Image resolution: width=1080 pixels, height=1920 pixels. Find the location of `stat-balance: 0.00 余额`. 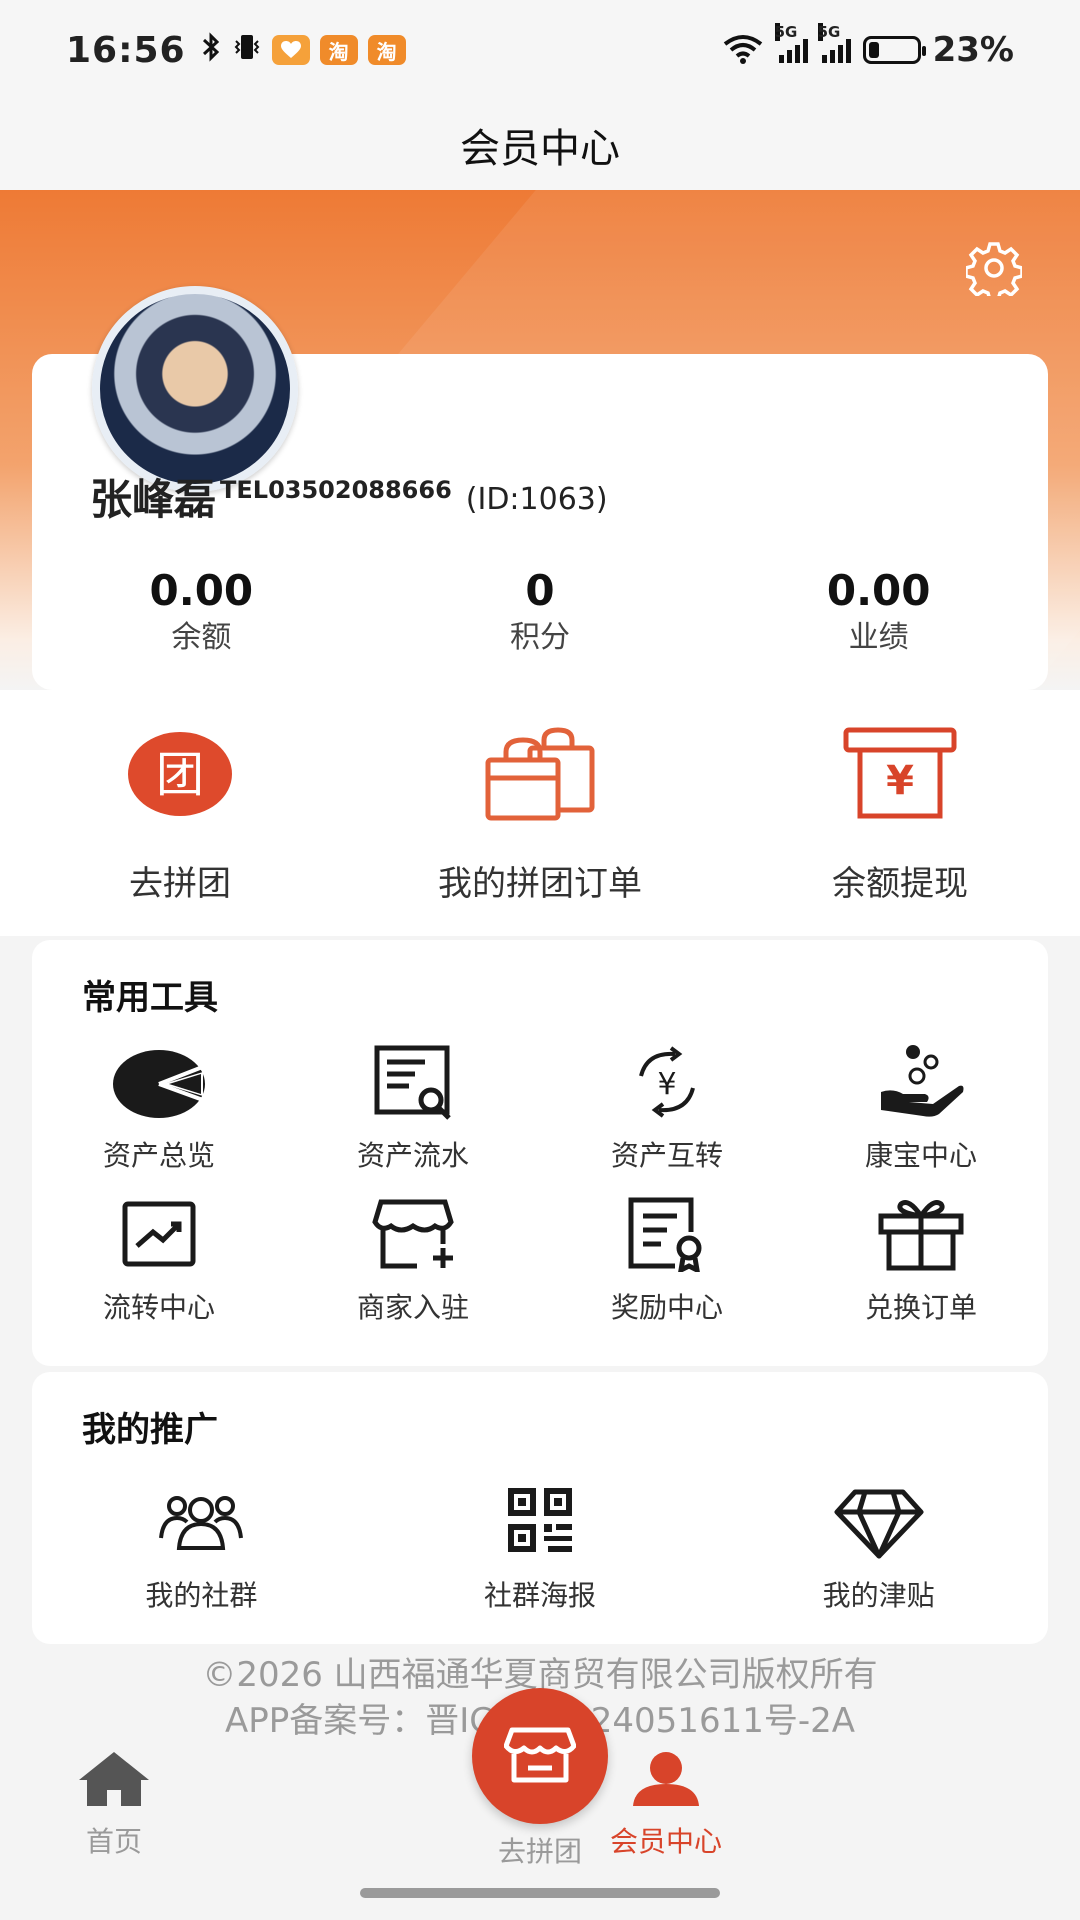

stat-balance: 0.00 余额 is located at coordinates (201, 613).